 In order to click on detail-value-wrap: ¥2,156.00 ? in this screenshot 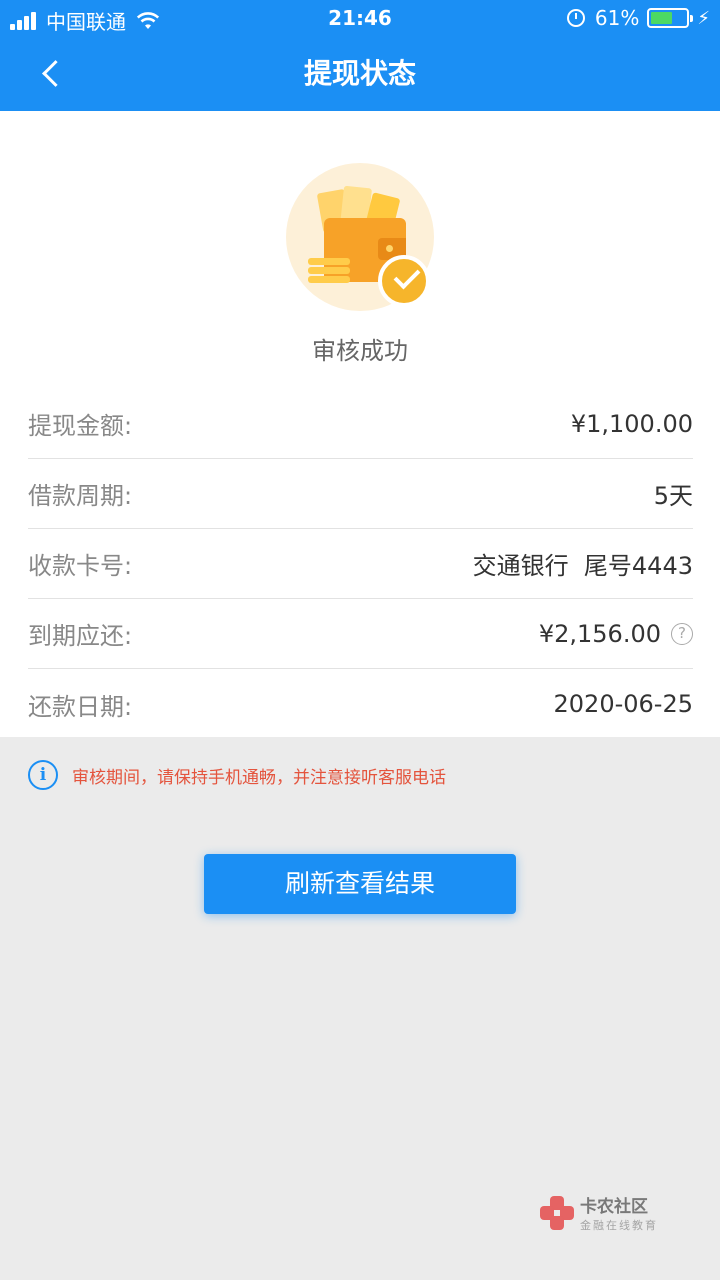, I will do `click(616, 634)`.